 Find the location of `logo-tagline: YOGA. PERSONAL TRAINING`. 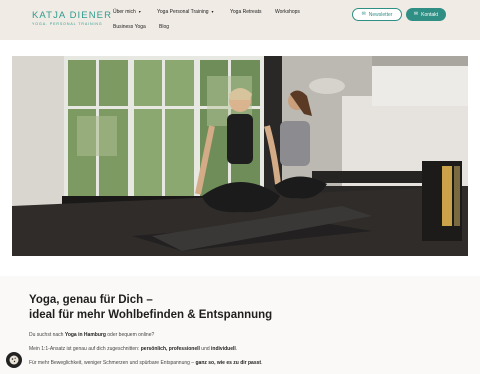

logo-tagline: YOGA. PERSONAL TRAINING is located at coordinates (67, 24).